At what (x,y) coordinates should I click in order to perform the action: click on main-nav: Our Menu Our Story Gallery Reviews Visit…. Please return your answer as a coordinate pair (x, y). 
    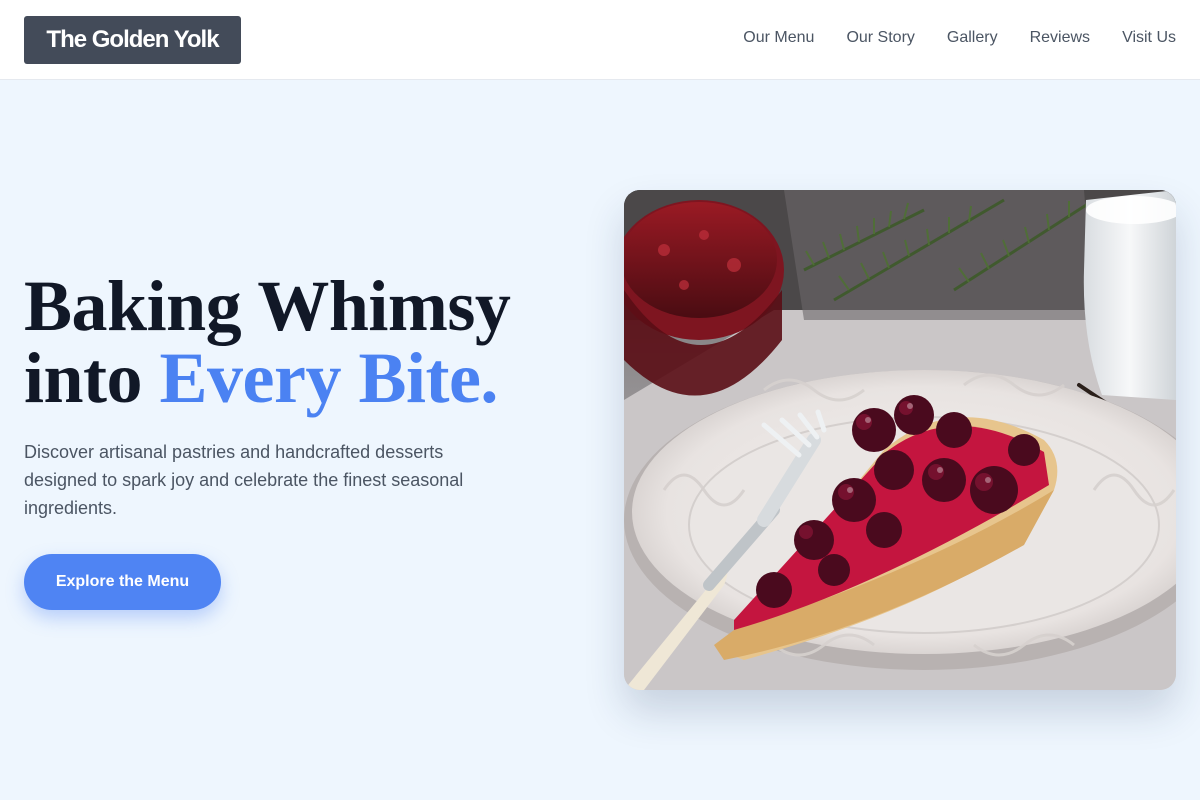
    Looking at the image, I should click on (959, 38).